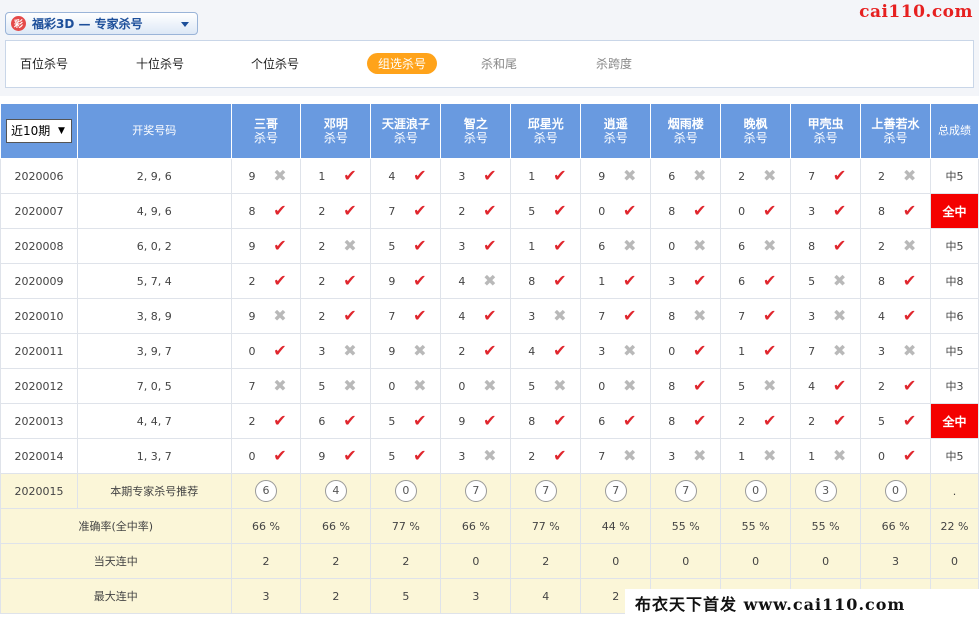 This screenshot has height=617, width=979. Describe the element at coordinates (154, 211) in the screenshot. I see `draw-cell: 4, 9, 6` at that location.